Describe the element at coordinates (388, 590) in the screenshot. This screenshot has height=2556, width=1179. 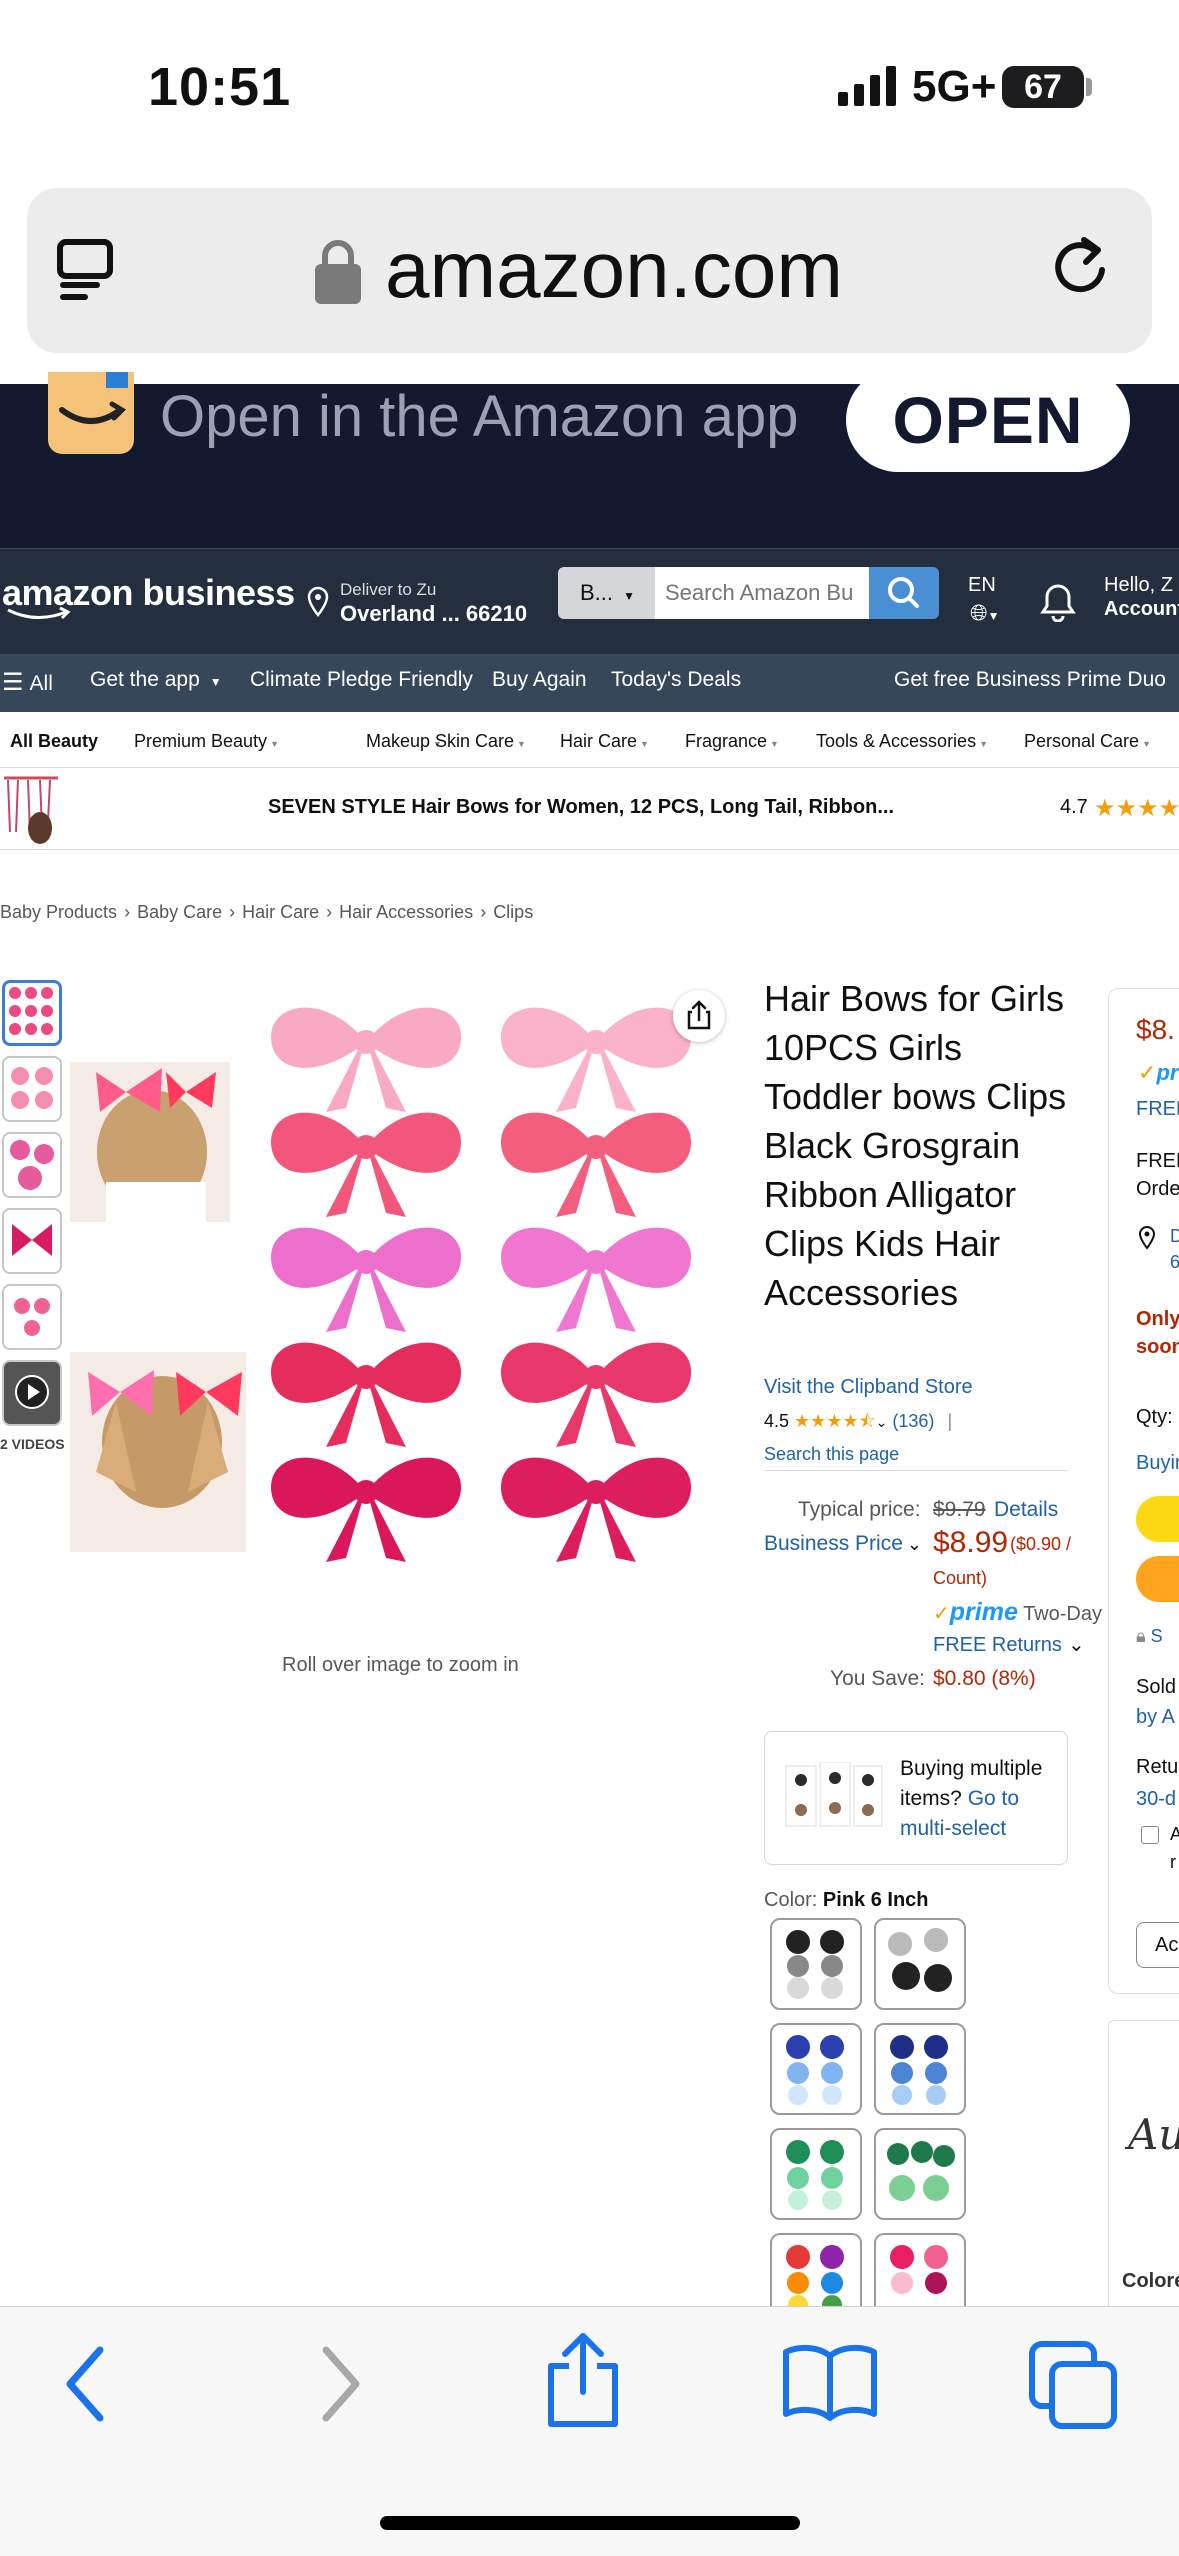
I see `deliver-to-label: Deliver to Zu` at that location.